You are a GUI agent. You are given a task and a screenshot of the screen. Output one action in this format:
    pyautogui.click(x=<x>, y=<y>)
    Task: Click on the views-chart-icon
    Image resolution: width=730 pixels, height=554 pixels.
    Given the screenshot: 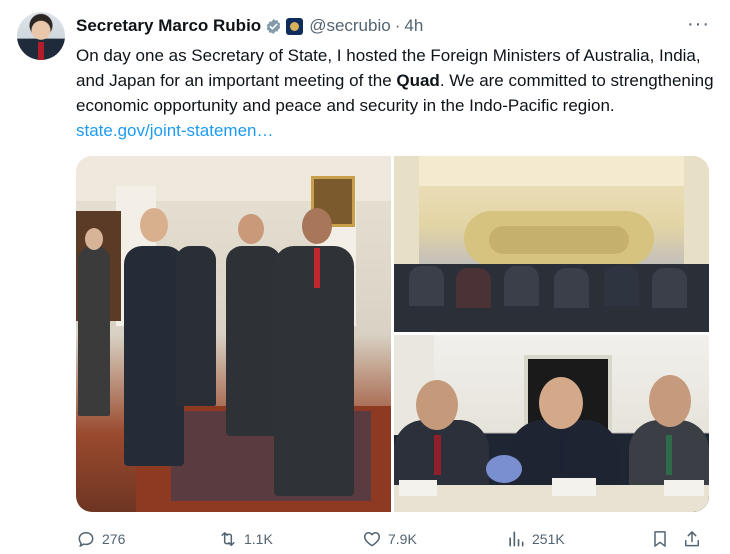 What is the action you would take?
    pyautogui.click(x=516, y=539)
    